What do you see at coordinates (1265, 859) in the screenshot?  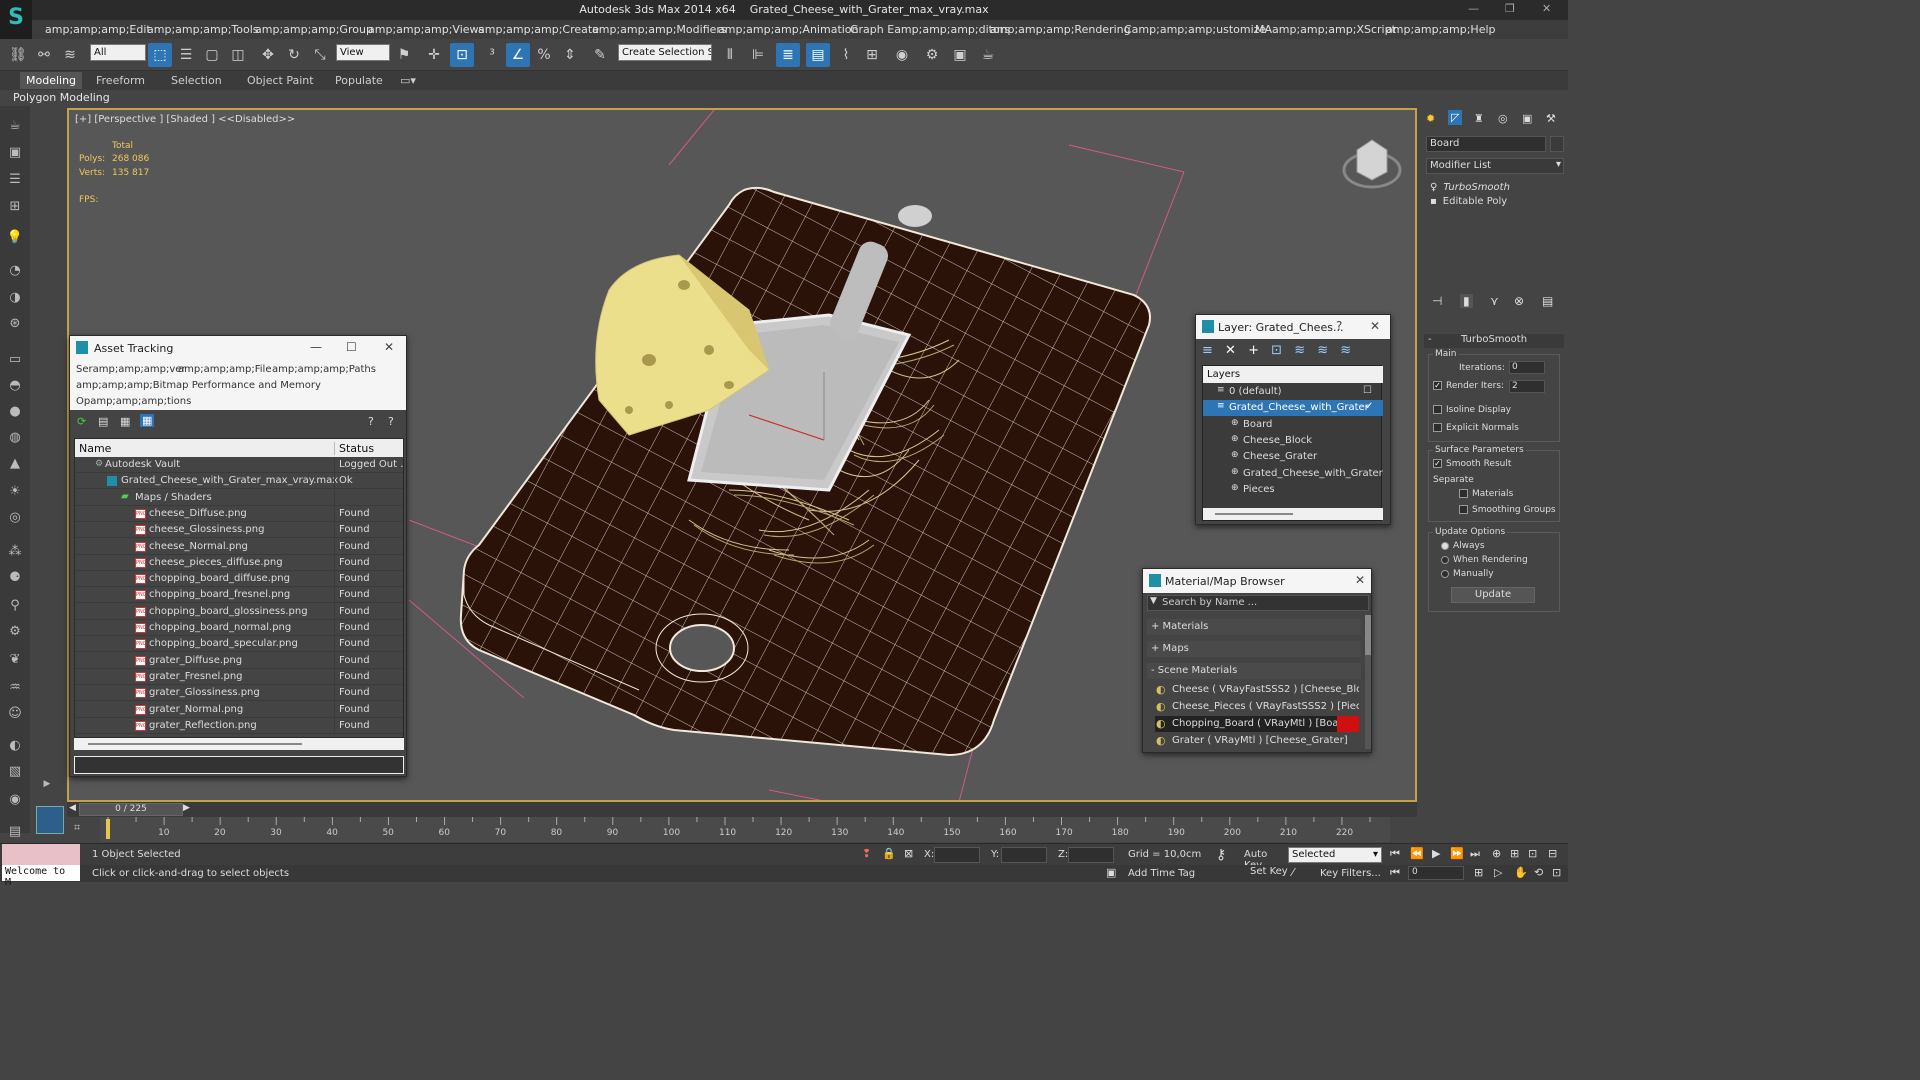 I see `auto-key-button: Auto Key` at bounding box center [1265, 859].